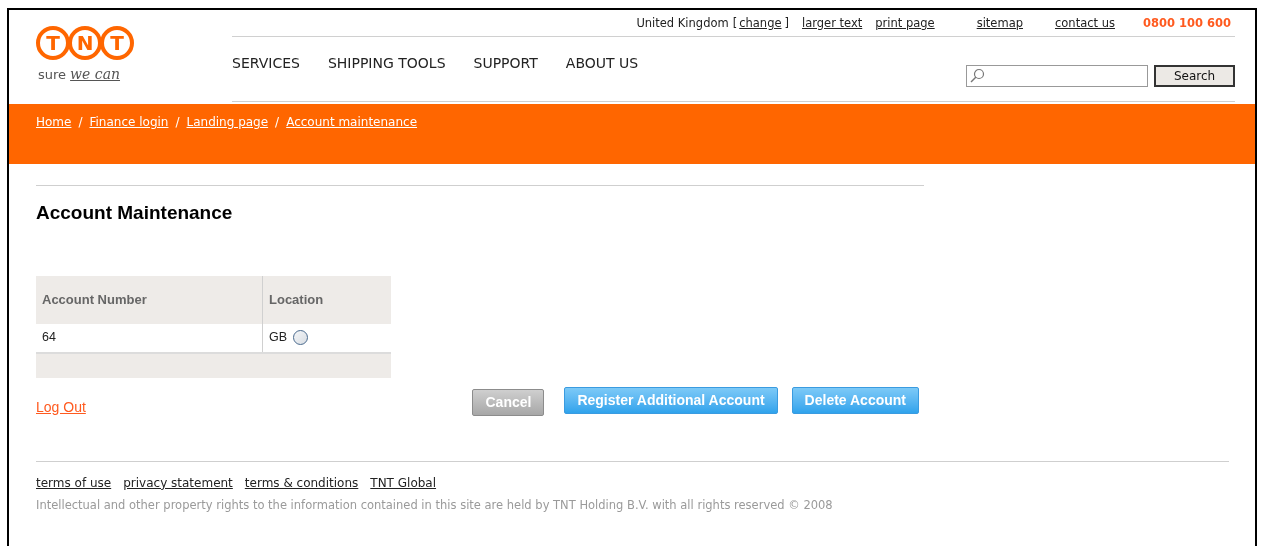  I want to click on copyright-text: Intellectual and other property rights to the information contained in this site are held by TNT Holding B.V. with all rights reserved © 2008, so click(435, 505).